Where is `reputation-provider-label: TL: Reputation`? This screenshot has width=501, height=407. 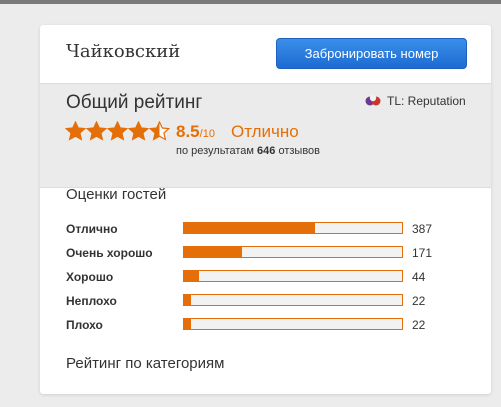
reputation-provider-label: TL: Reputation is located at coordinates (426, 101).